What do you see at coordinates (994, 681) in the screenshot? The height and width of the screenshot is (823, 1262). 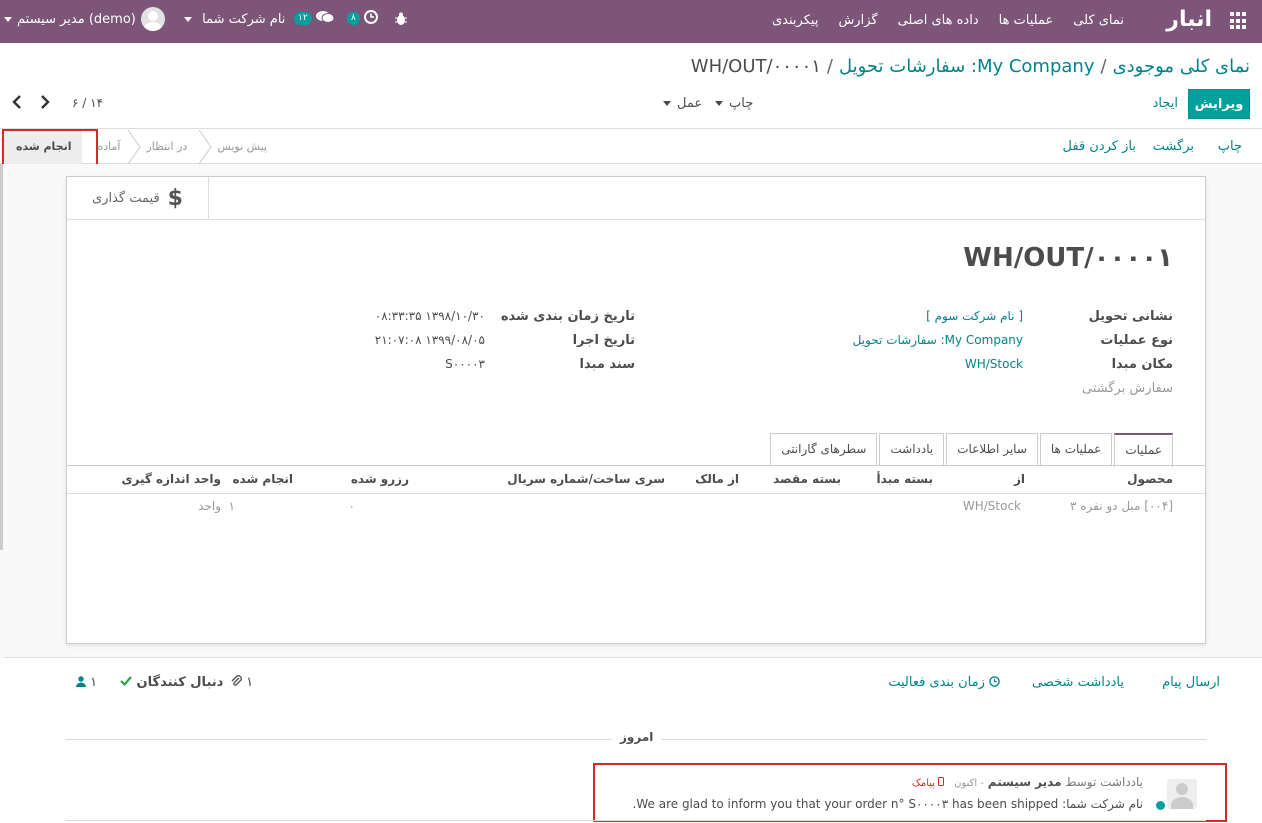 I see `clock-icon` at bounding box center [994, 681].